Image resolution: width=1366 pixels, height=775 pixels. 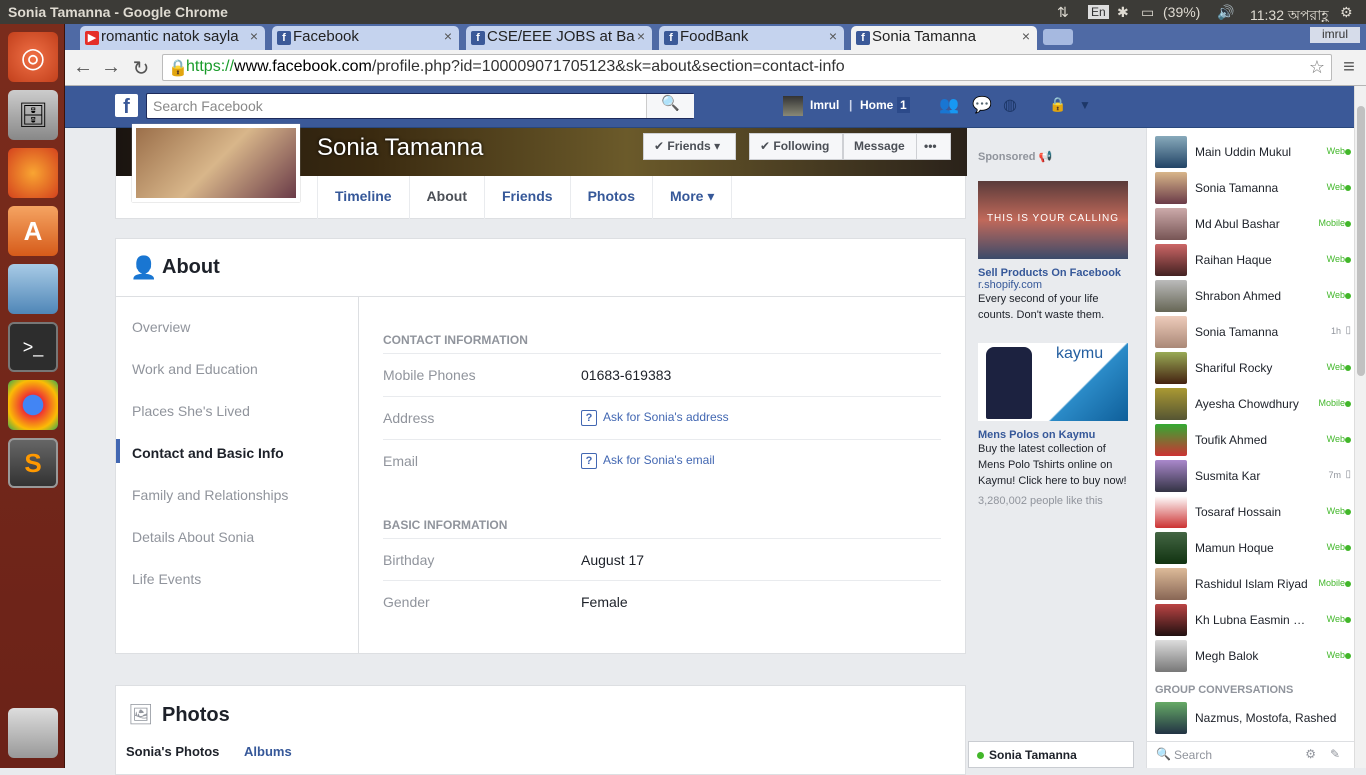 What do you see at coordinates (1335, 754) in the screenshot?
I see `compose-icon: ✎` at bounding box center [1335, 754].